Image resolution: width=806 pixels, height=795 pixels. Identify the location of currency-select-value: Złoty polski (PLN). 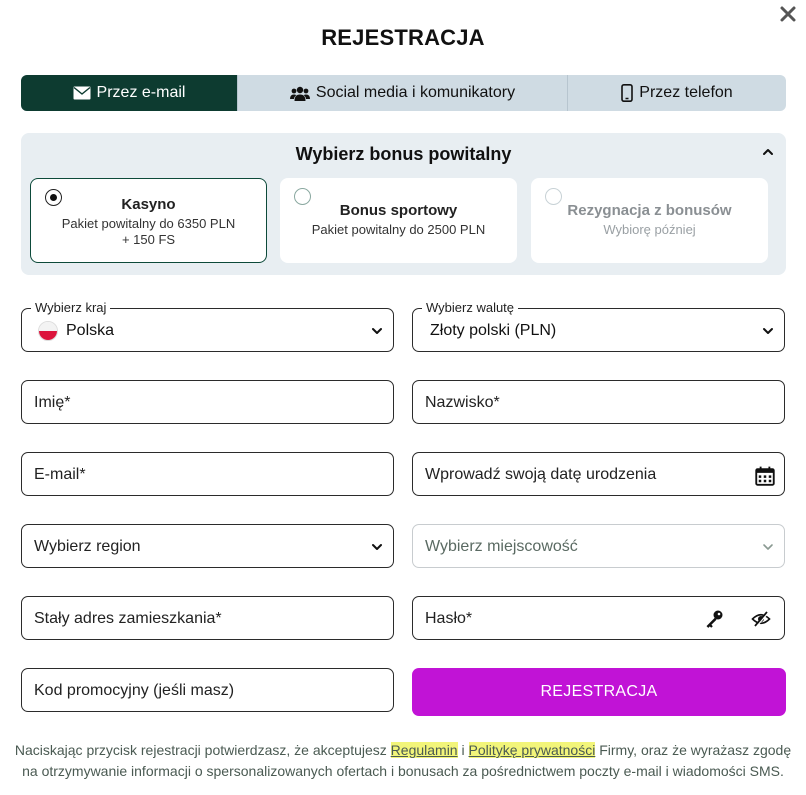
(493, 330).